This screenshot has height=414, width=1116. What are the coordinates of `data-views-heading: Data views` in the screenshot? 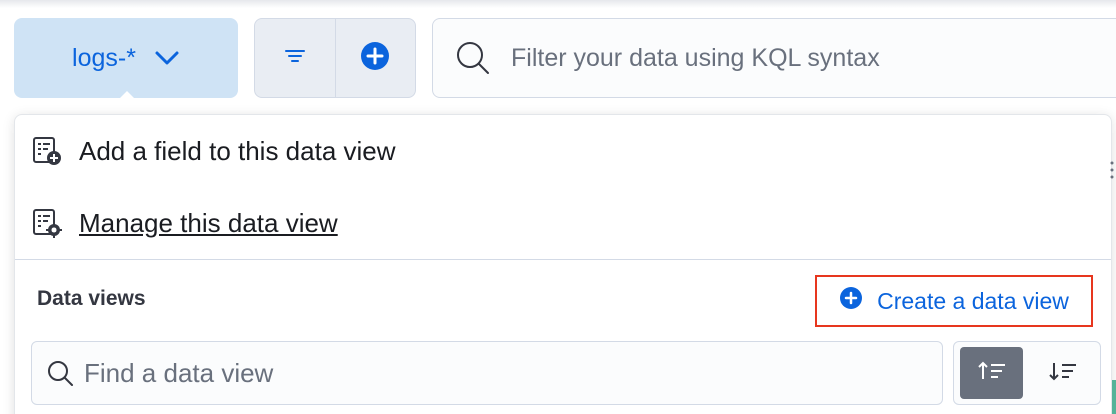 It's located at (91, 298).